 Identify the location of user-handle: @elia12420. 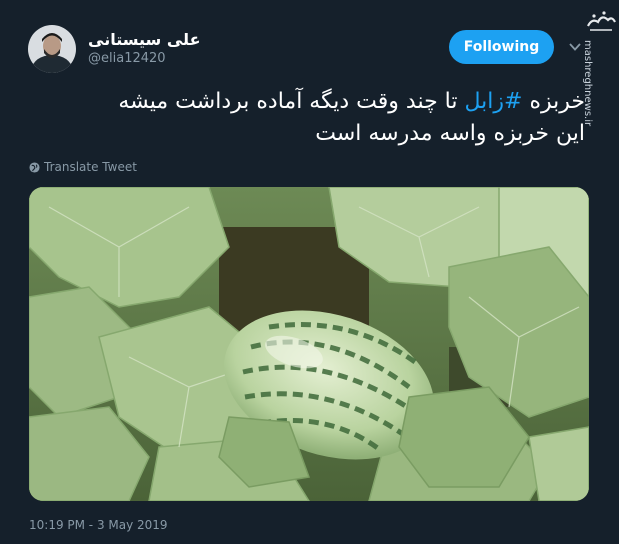
(127, 58).